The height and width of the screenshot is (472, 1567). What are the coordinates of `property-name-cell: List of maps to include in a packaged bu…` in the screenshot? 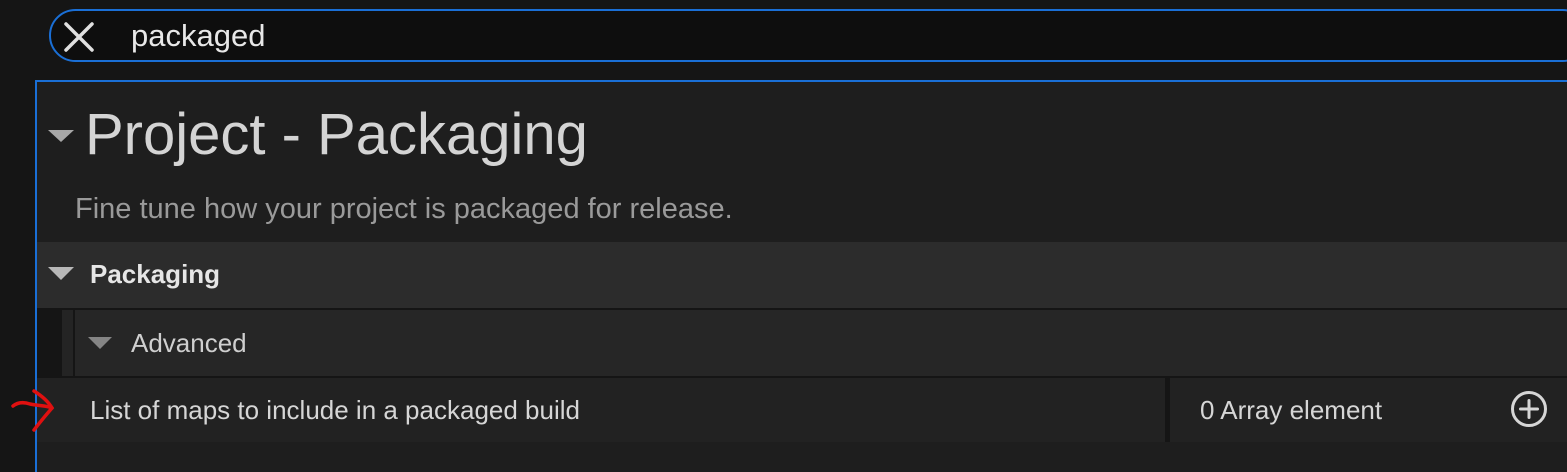 It's located at (601, 410).